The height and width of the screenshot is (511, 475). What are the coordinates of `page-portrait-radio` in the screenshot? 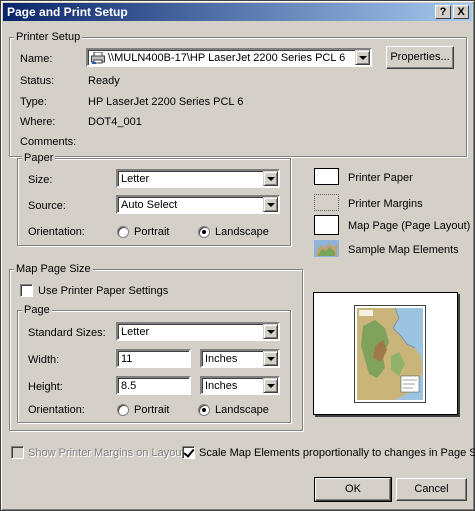 It's located at (123, 410).